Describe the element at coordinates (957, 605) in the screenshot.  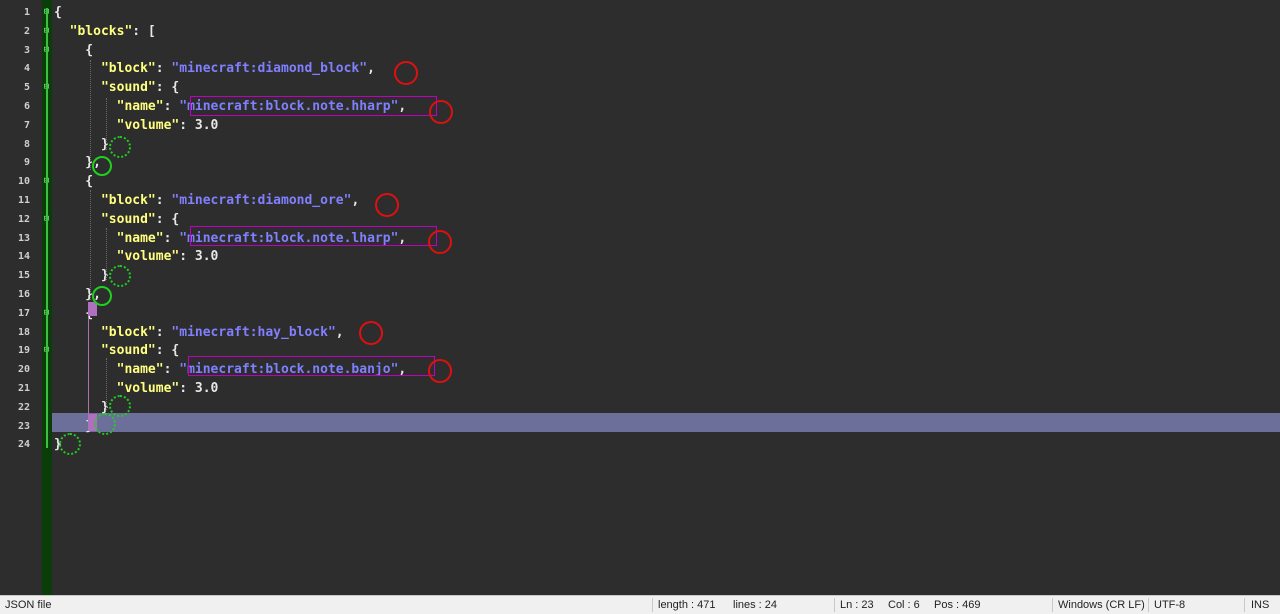
I see `char-position: Pos : 469` at that location.